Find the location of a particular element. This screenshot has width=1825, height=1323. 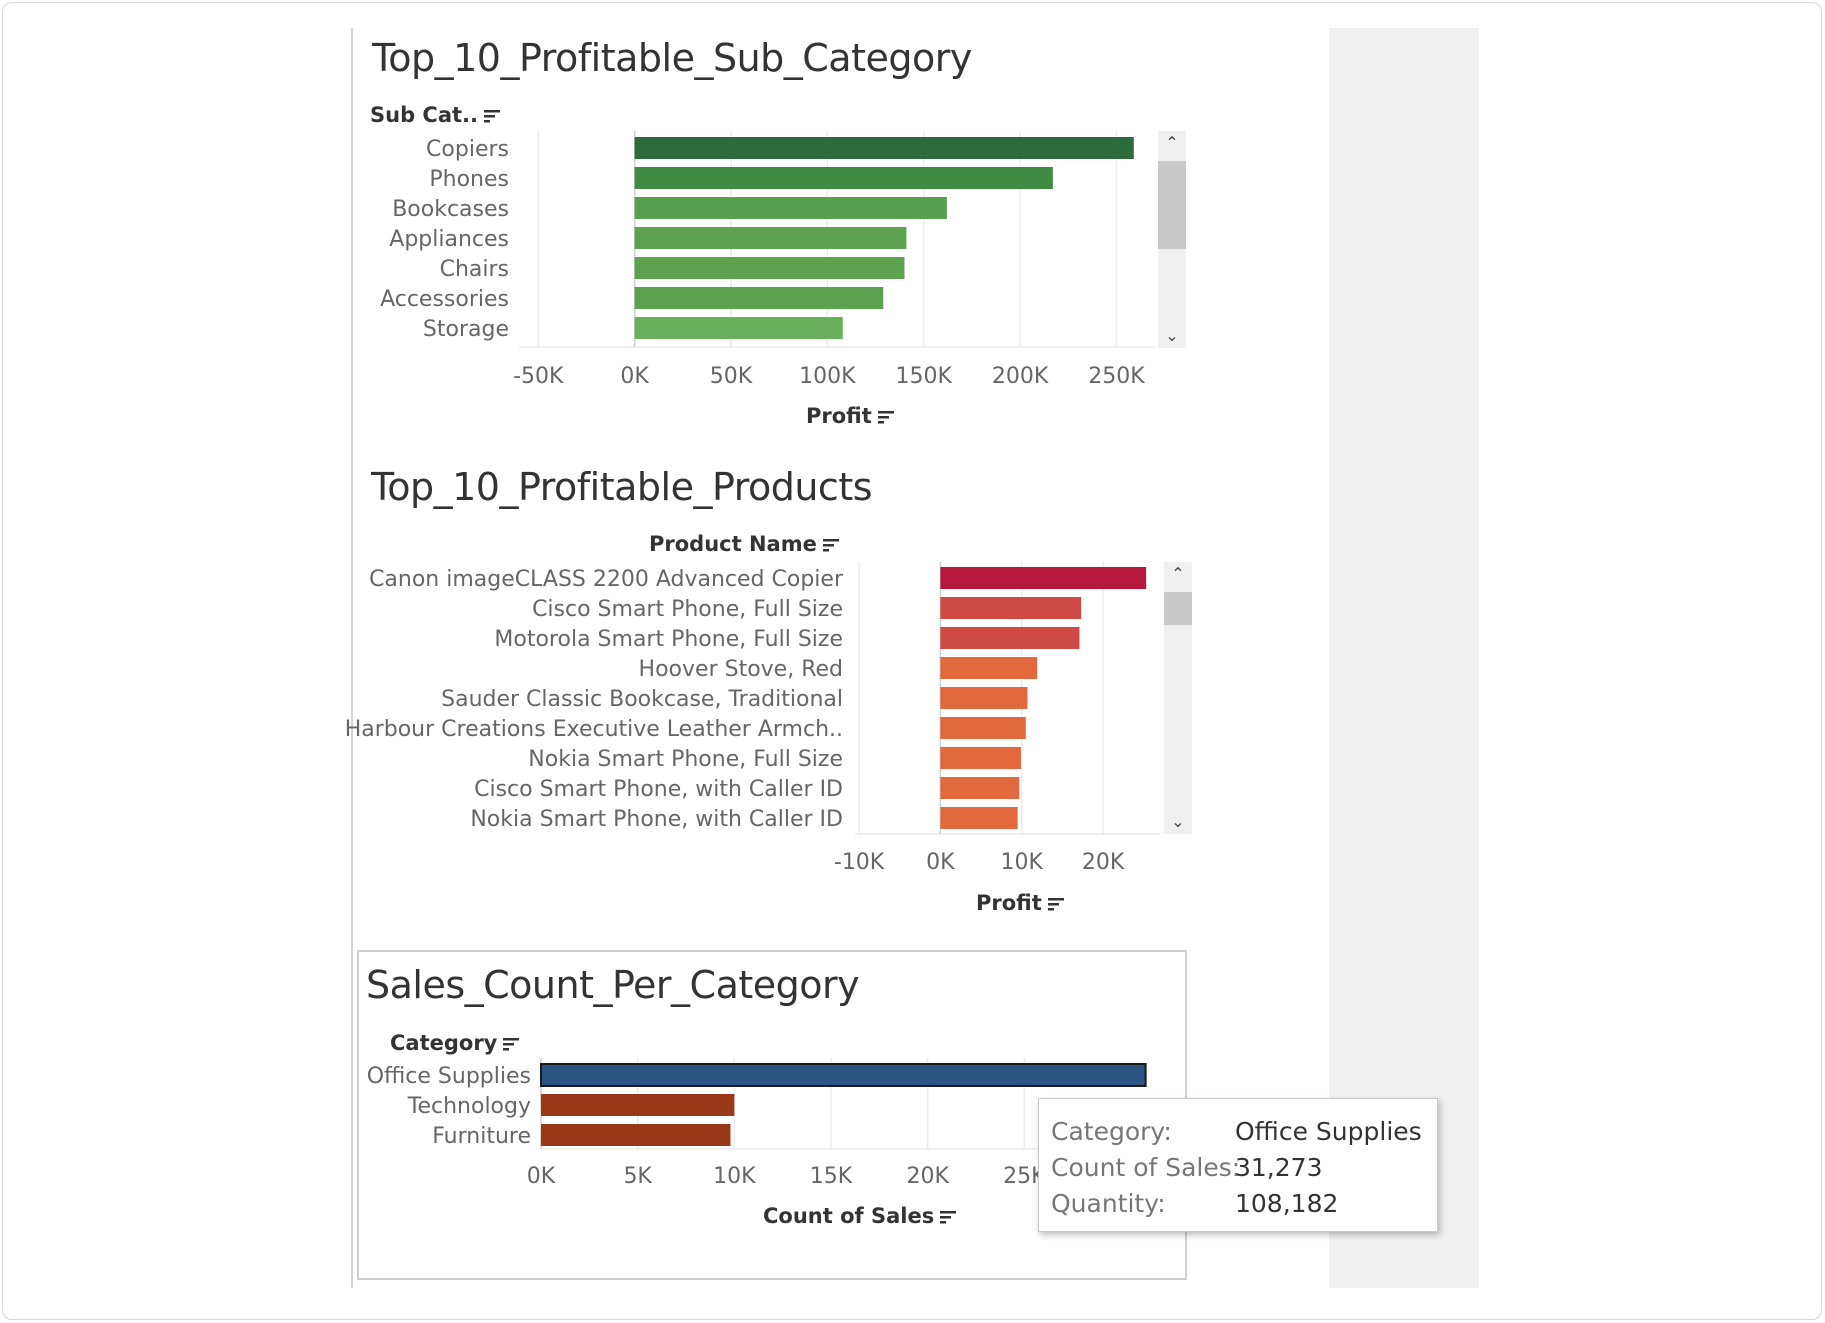

tick-label: -10K is located at coordinates (859, 862).